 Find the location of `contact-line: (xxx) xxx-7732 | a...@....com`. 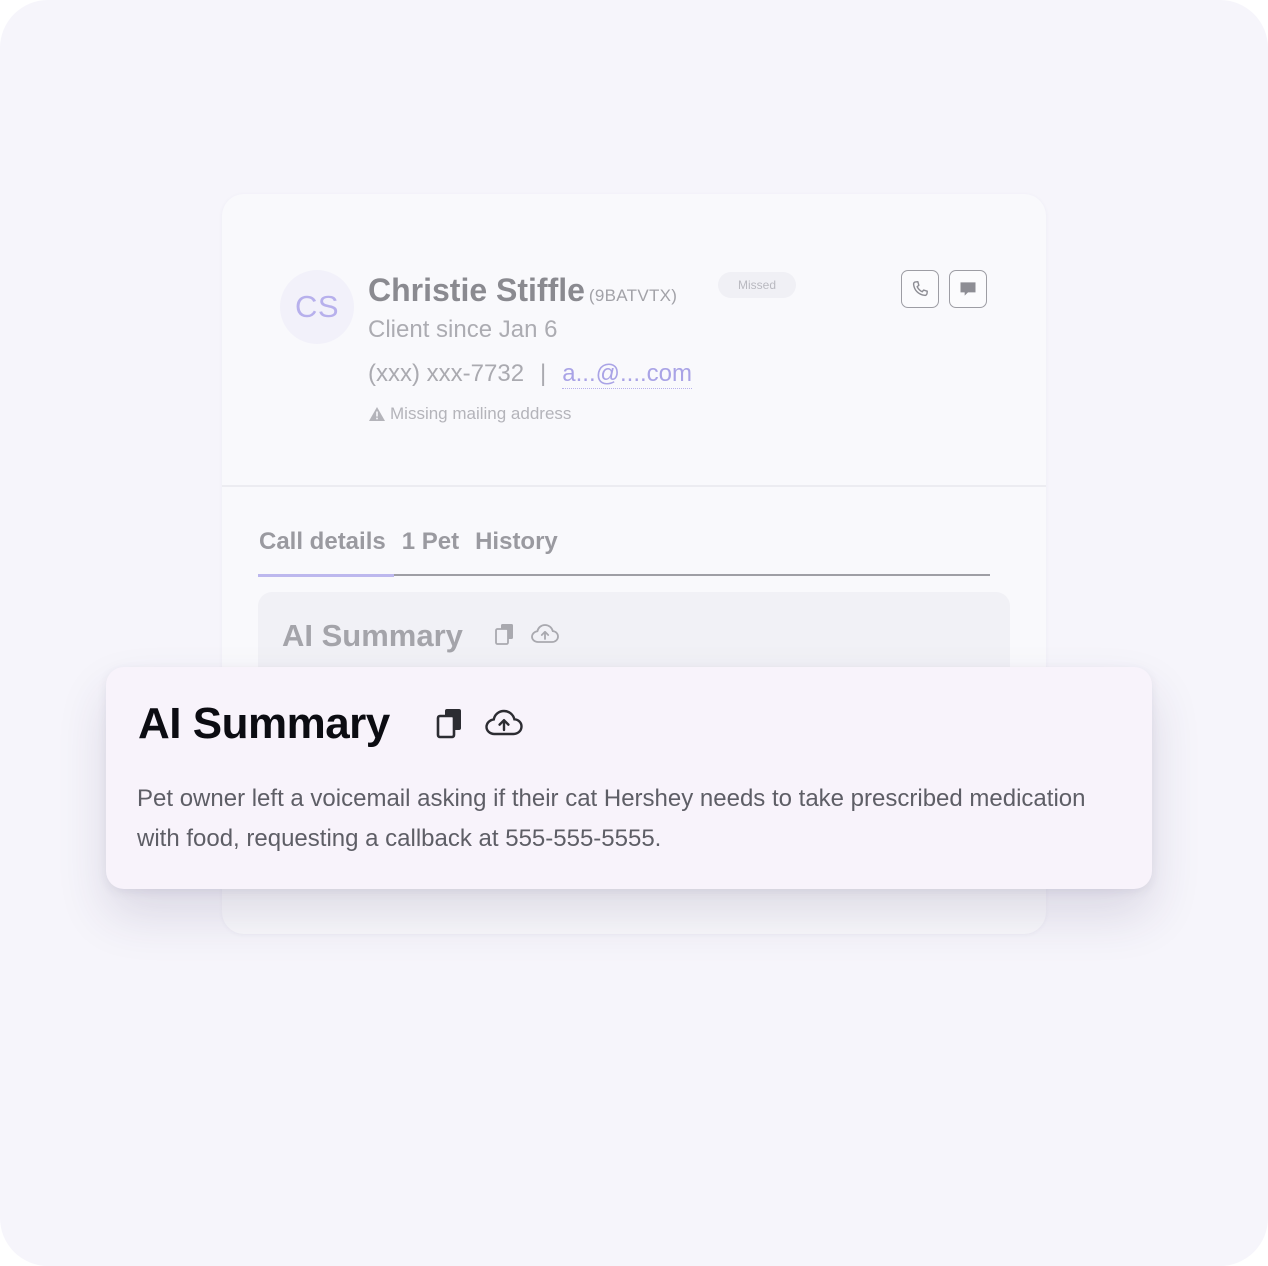

contact-line: (xxx) xxx-7732 | a...@....com is located at coordinates (530, 374).